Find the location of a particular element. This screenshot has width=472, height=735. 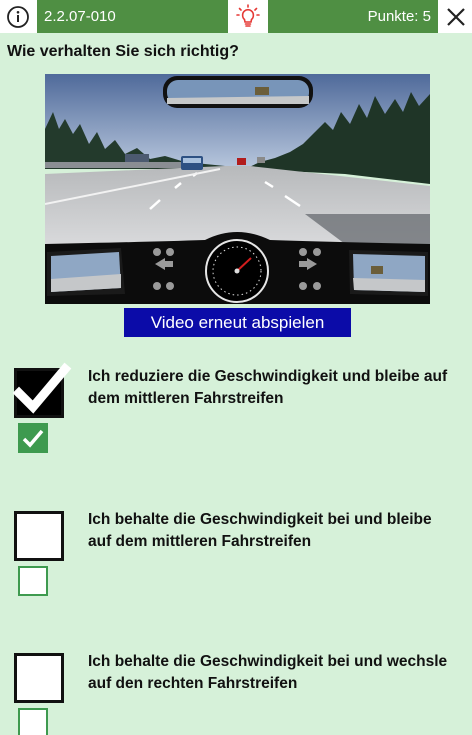

speedometer is located at coordinates (237, 271).